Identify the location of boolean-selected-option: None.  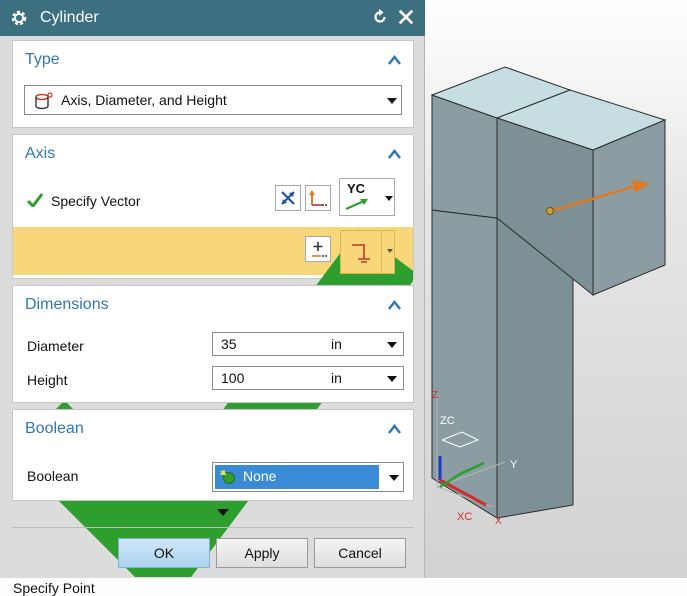
(297, 477).